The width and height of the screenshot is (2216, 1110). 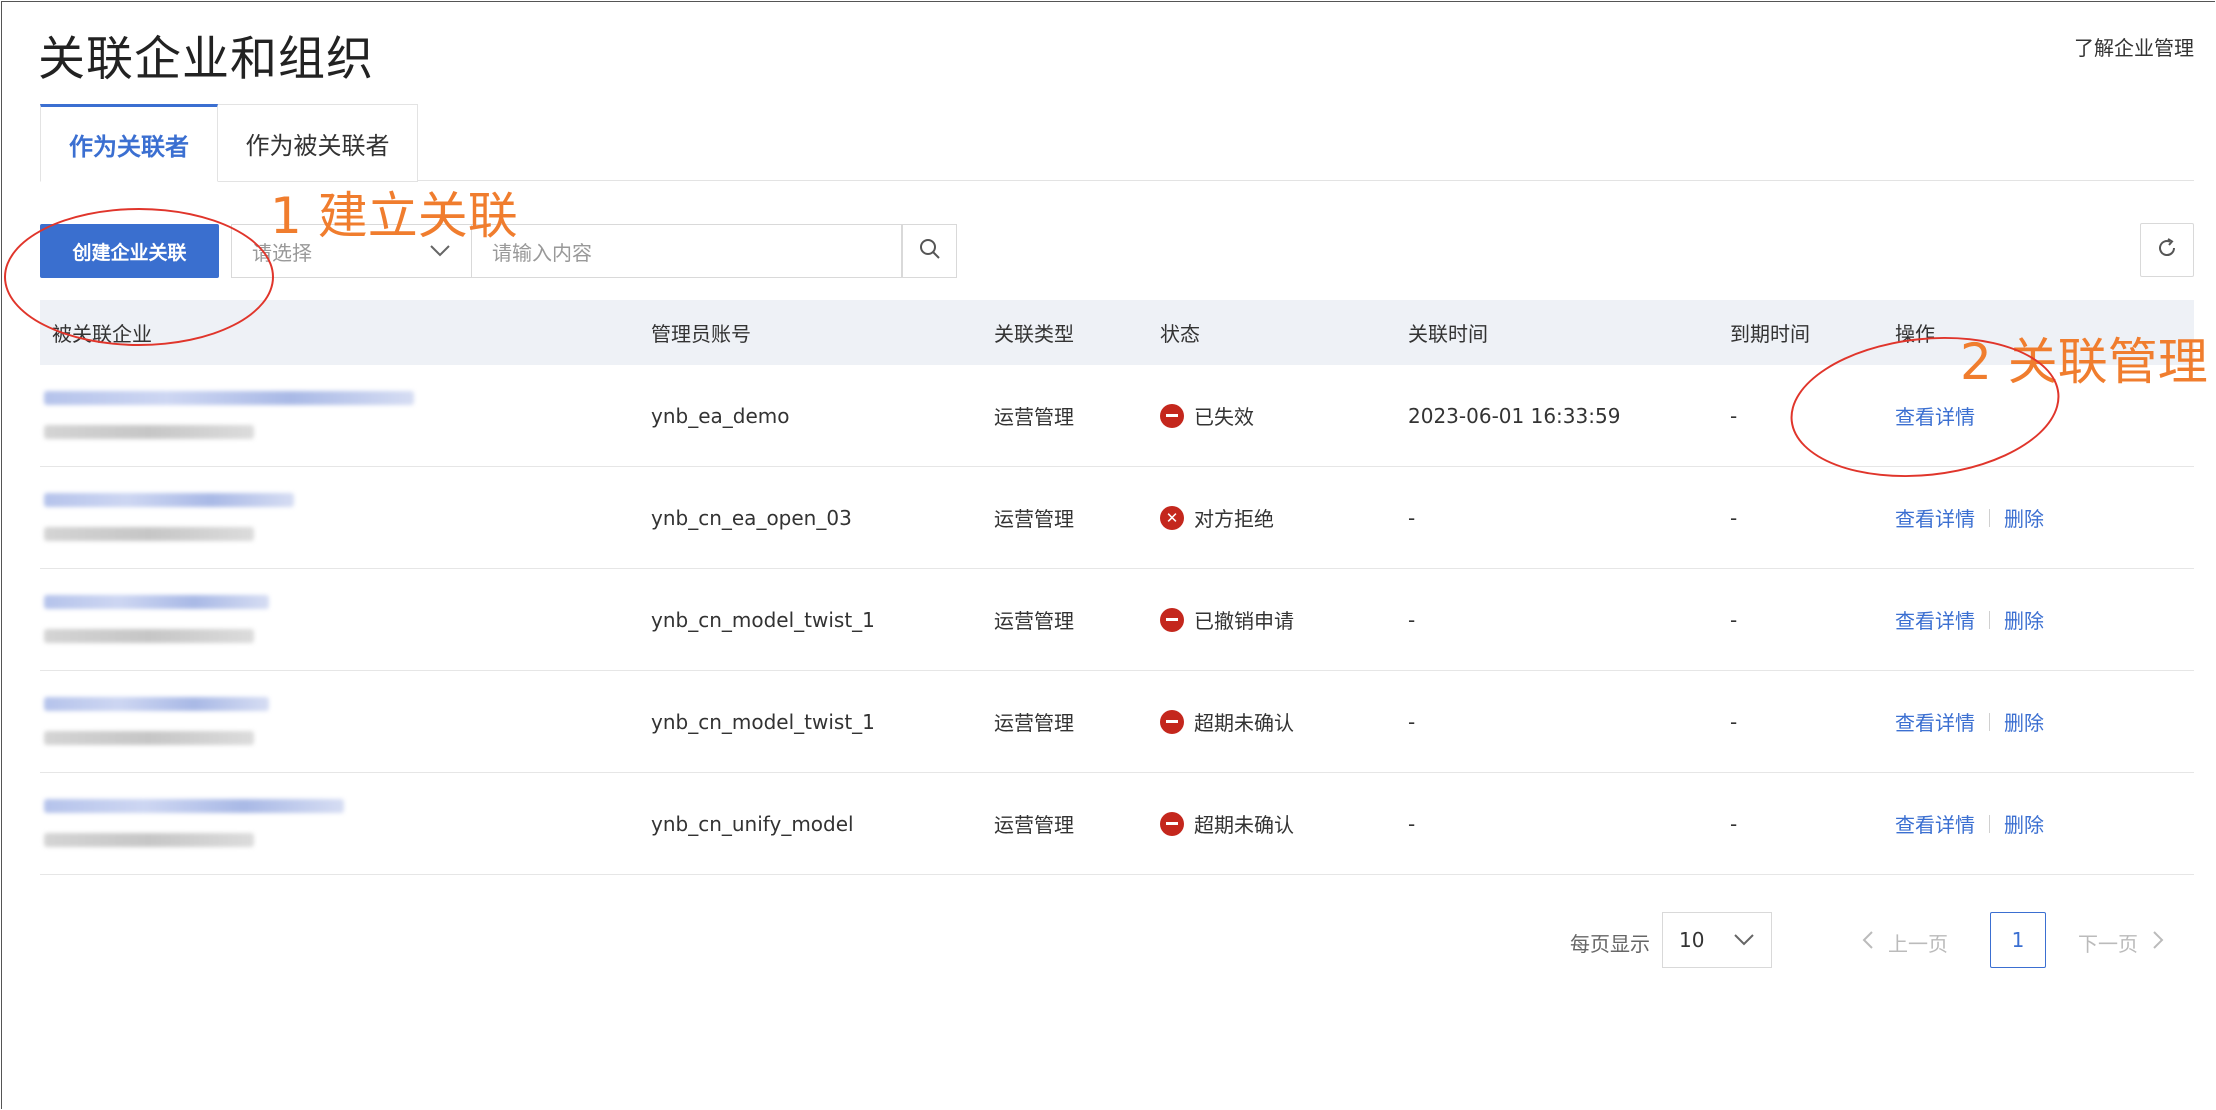 What do you see at coordinates (1117, 722) in the screenshot?
I see `table-row: ynb_cn_model_twist_1 运营管理 超期未确认 - - 查看详情 删除` at bounding box center [1117, 722].